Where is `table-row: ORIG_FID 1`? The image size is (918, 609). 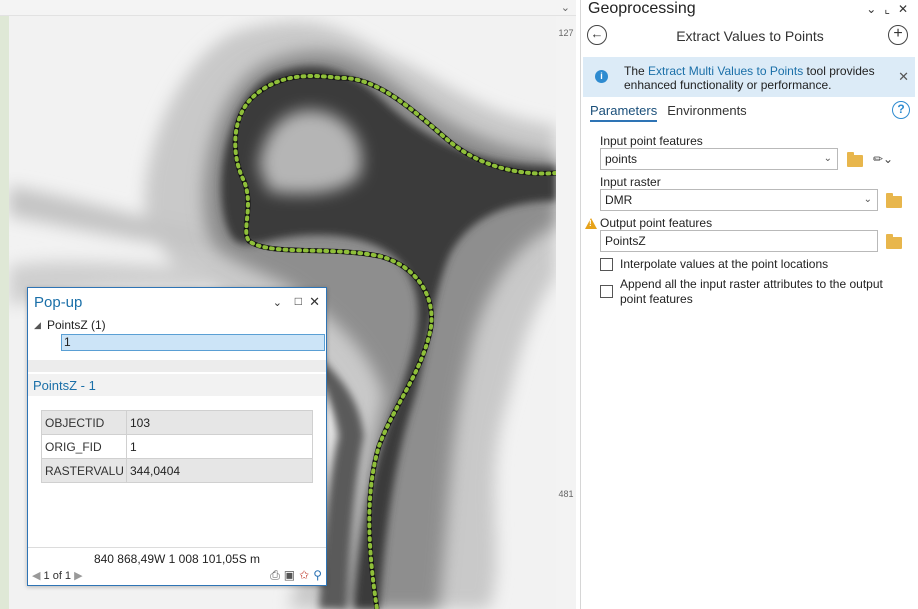 table-row: ORIG_FID 1 is located at coordinates (177, 446).